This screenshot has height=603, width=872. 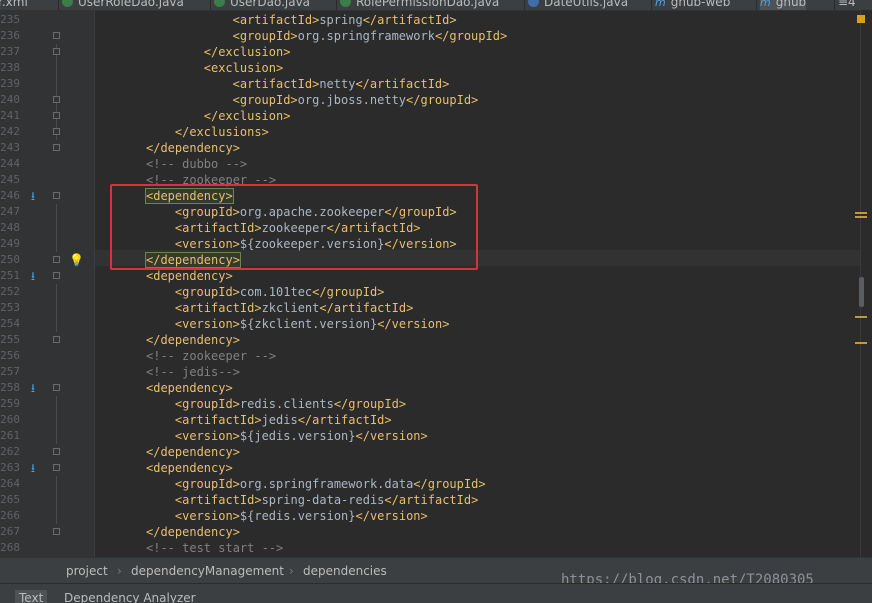 What do you see at coordinates (430, 308) in the screenshot?
I see `code-line: 253 <artifactId>zkclient</artifactId>` at bounding box center [430, 308].